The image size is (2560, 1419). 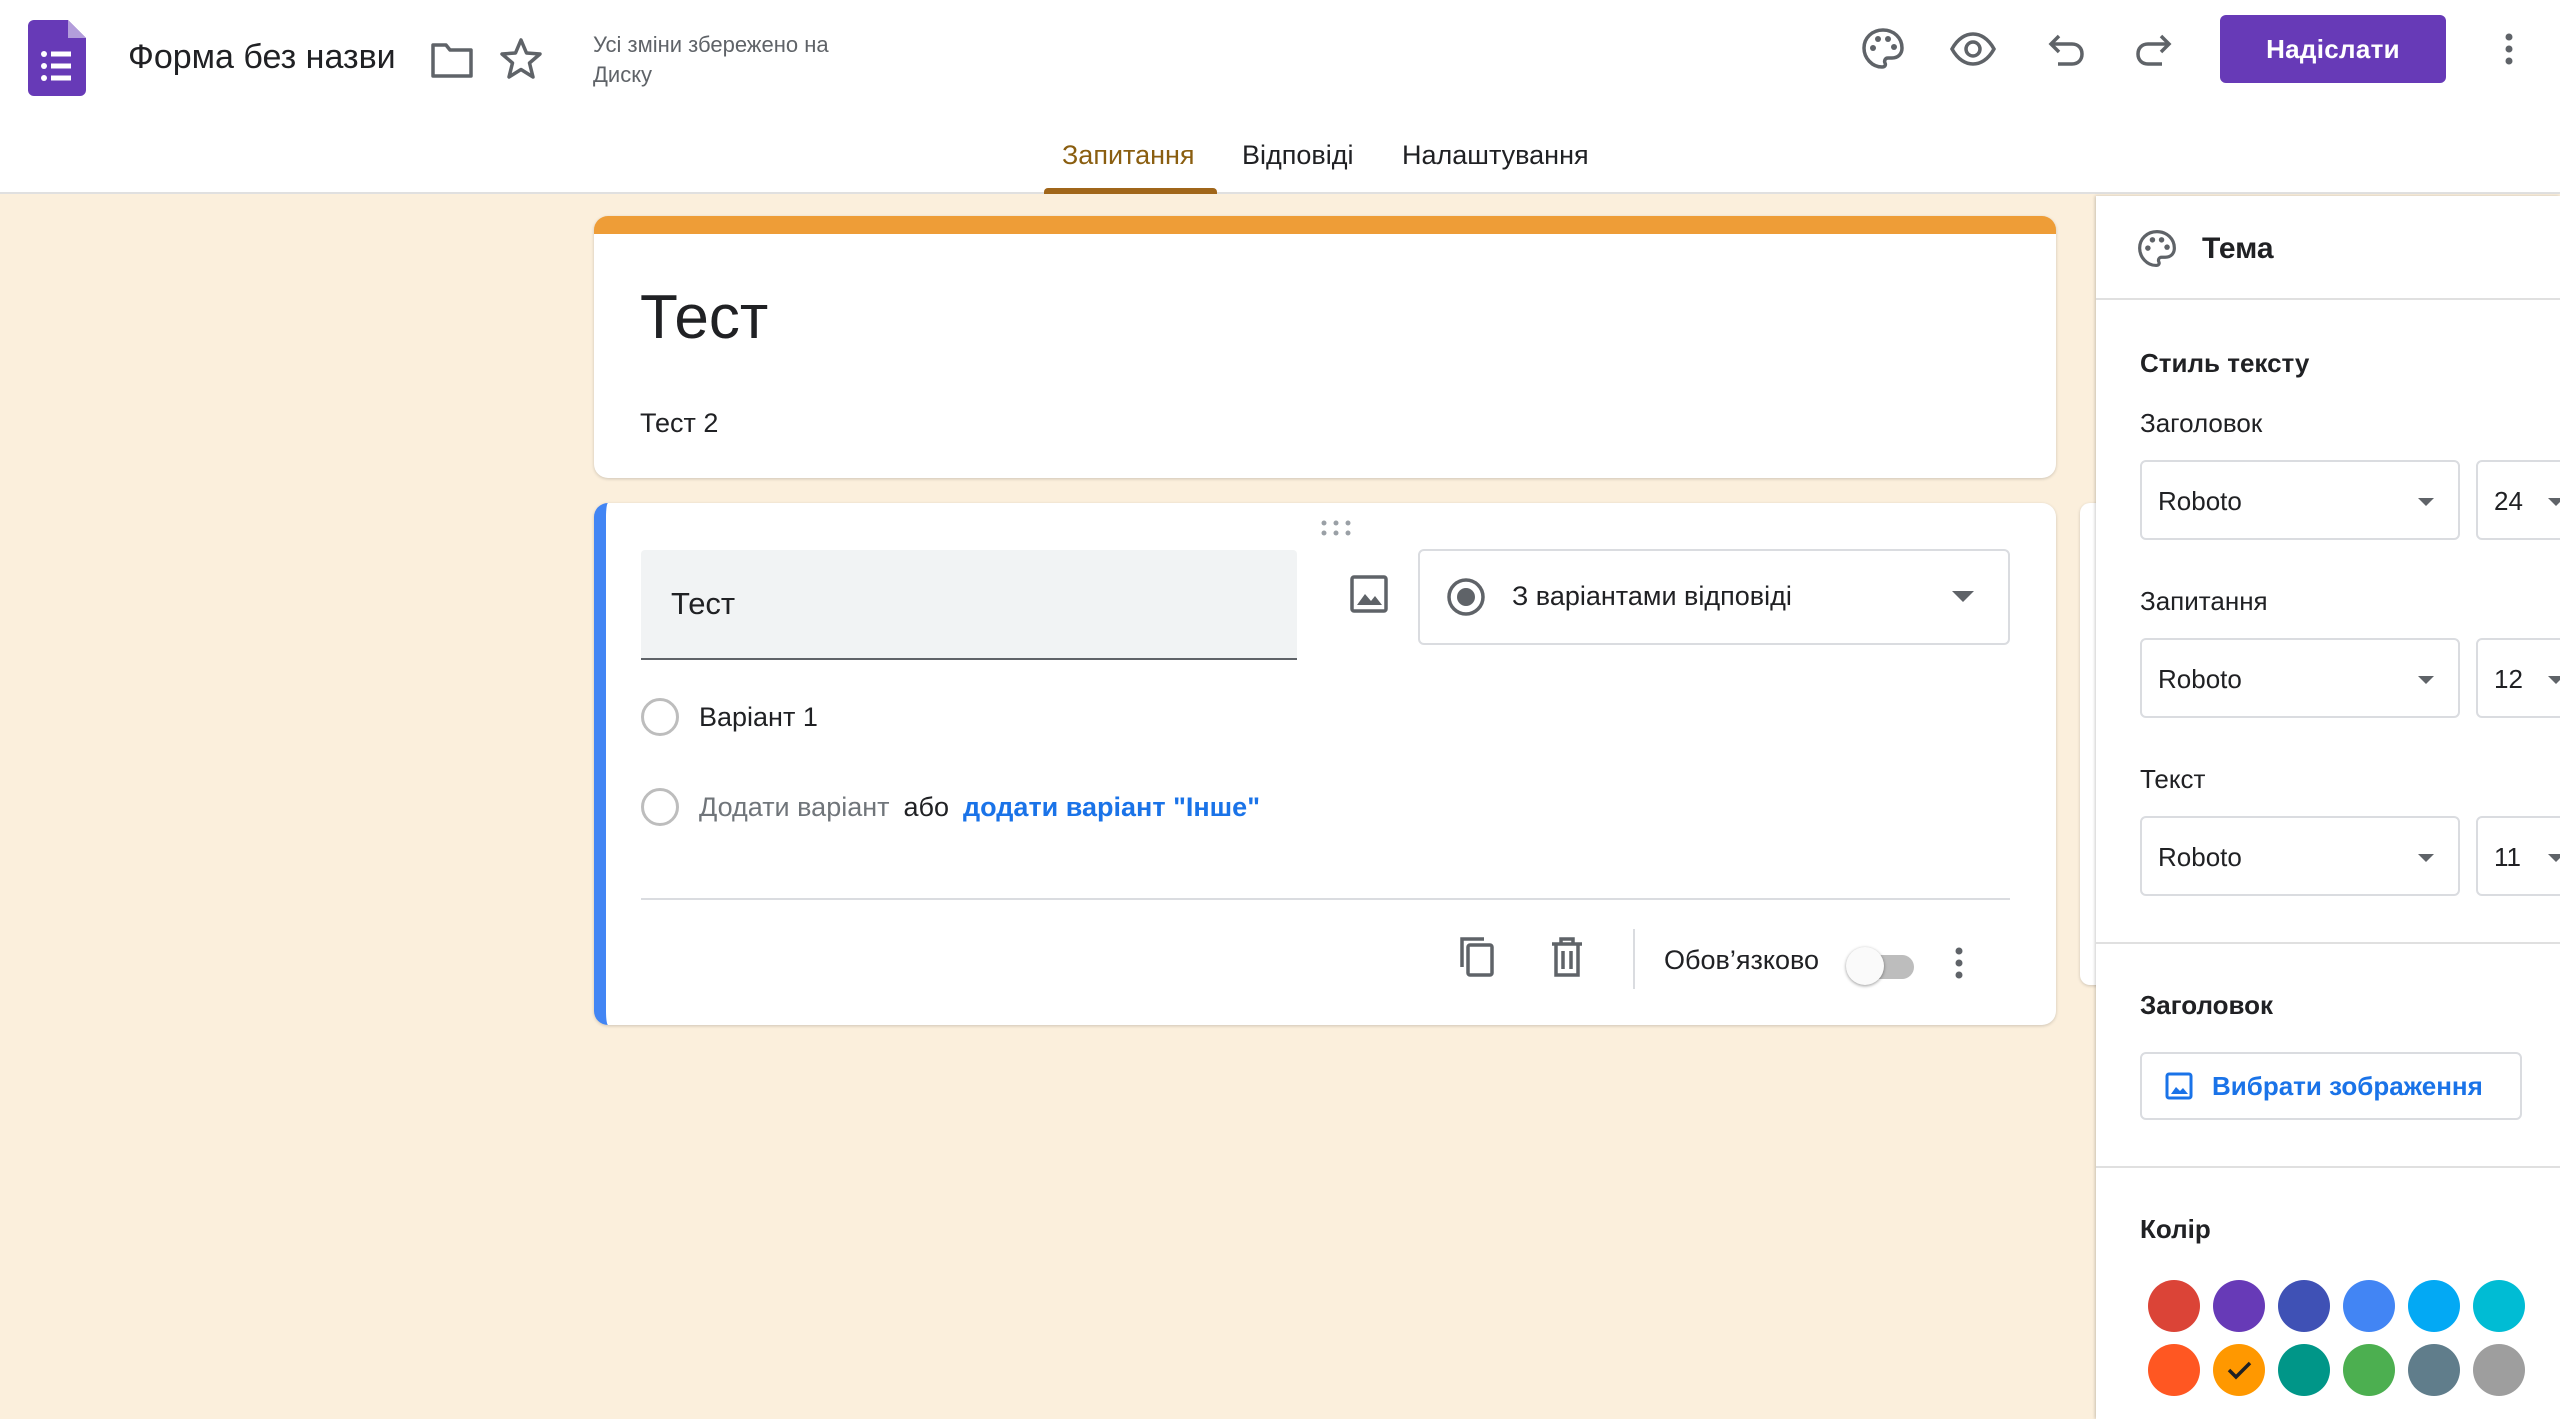 What do you see at coordinates (1634, 959) in the screenshot?
I see `footer-separator` at bounding box center [1634, 959].